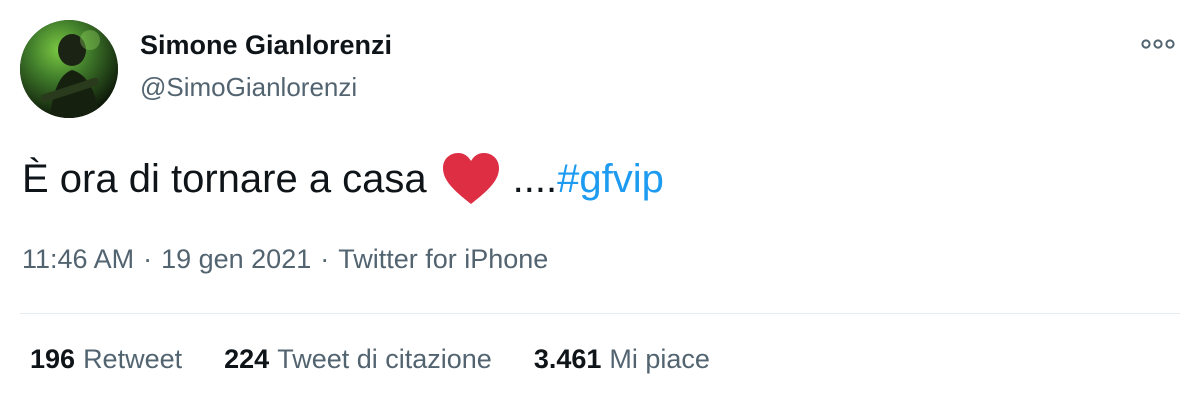  I want to click on retweets-stat: 196 Retweet, so click(106, 359).